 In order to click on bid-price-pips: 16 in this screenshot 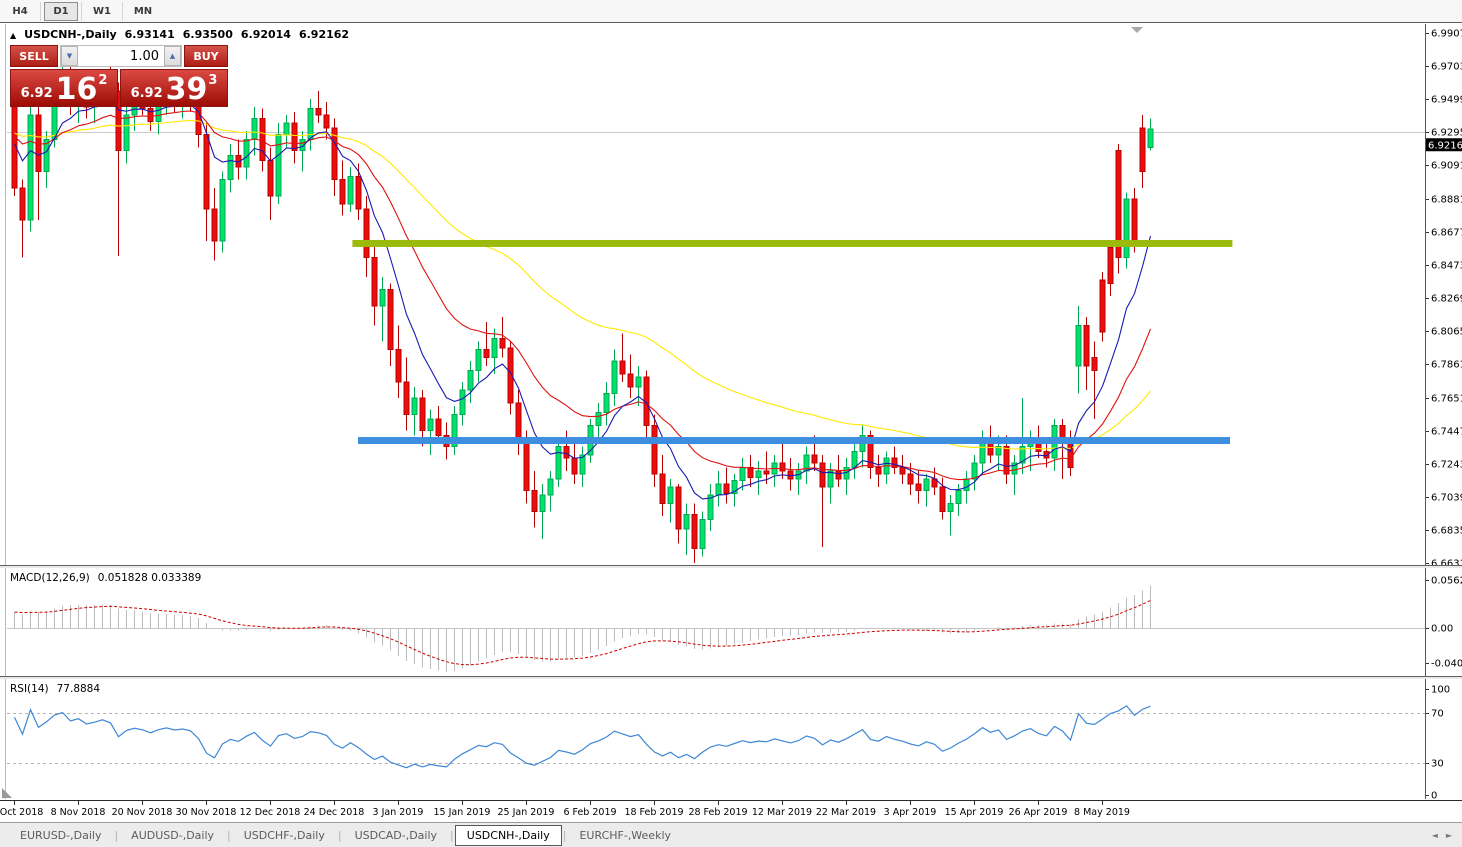, I will do `click(76, 89)`.